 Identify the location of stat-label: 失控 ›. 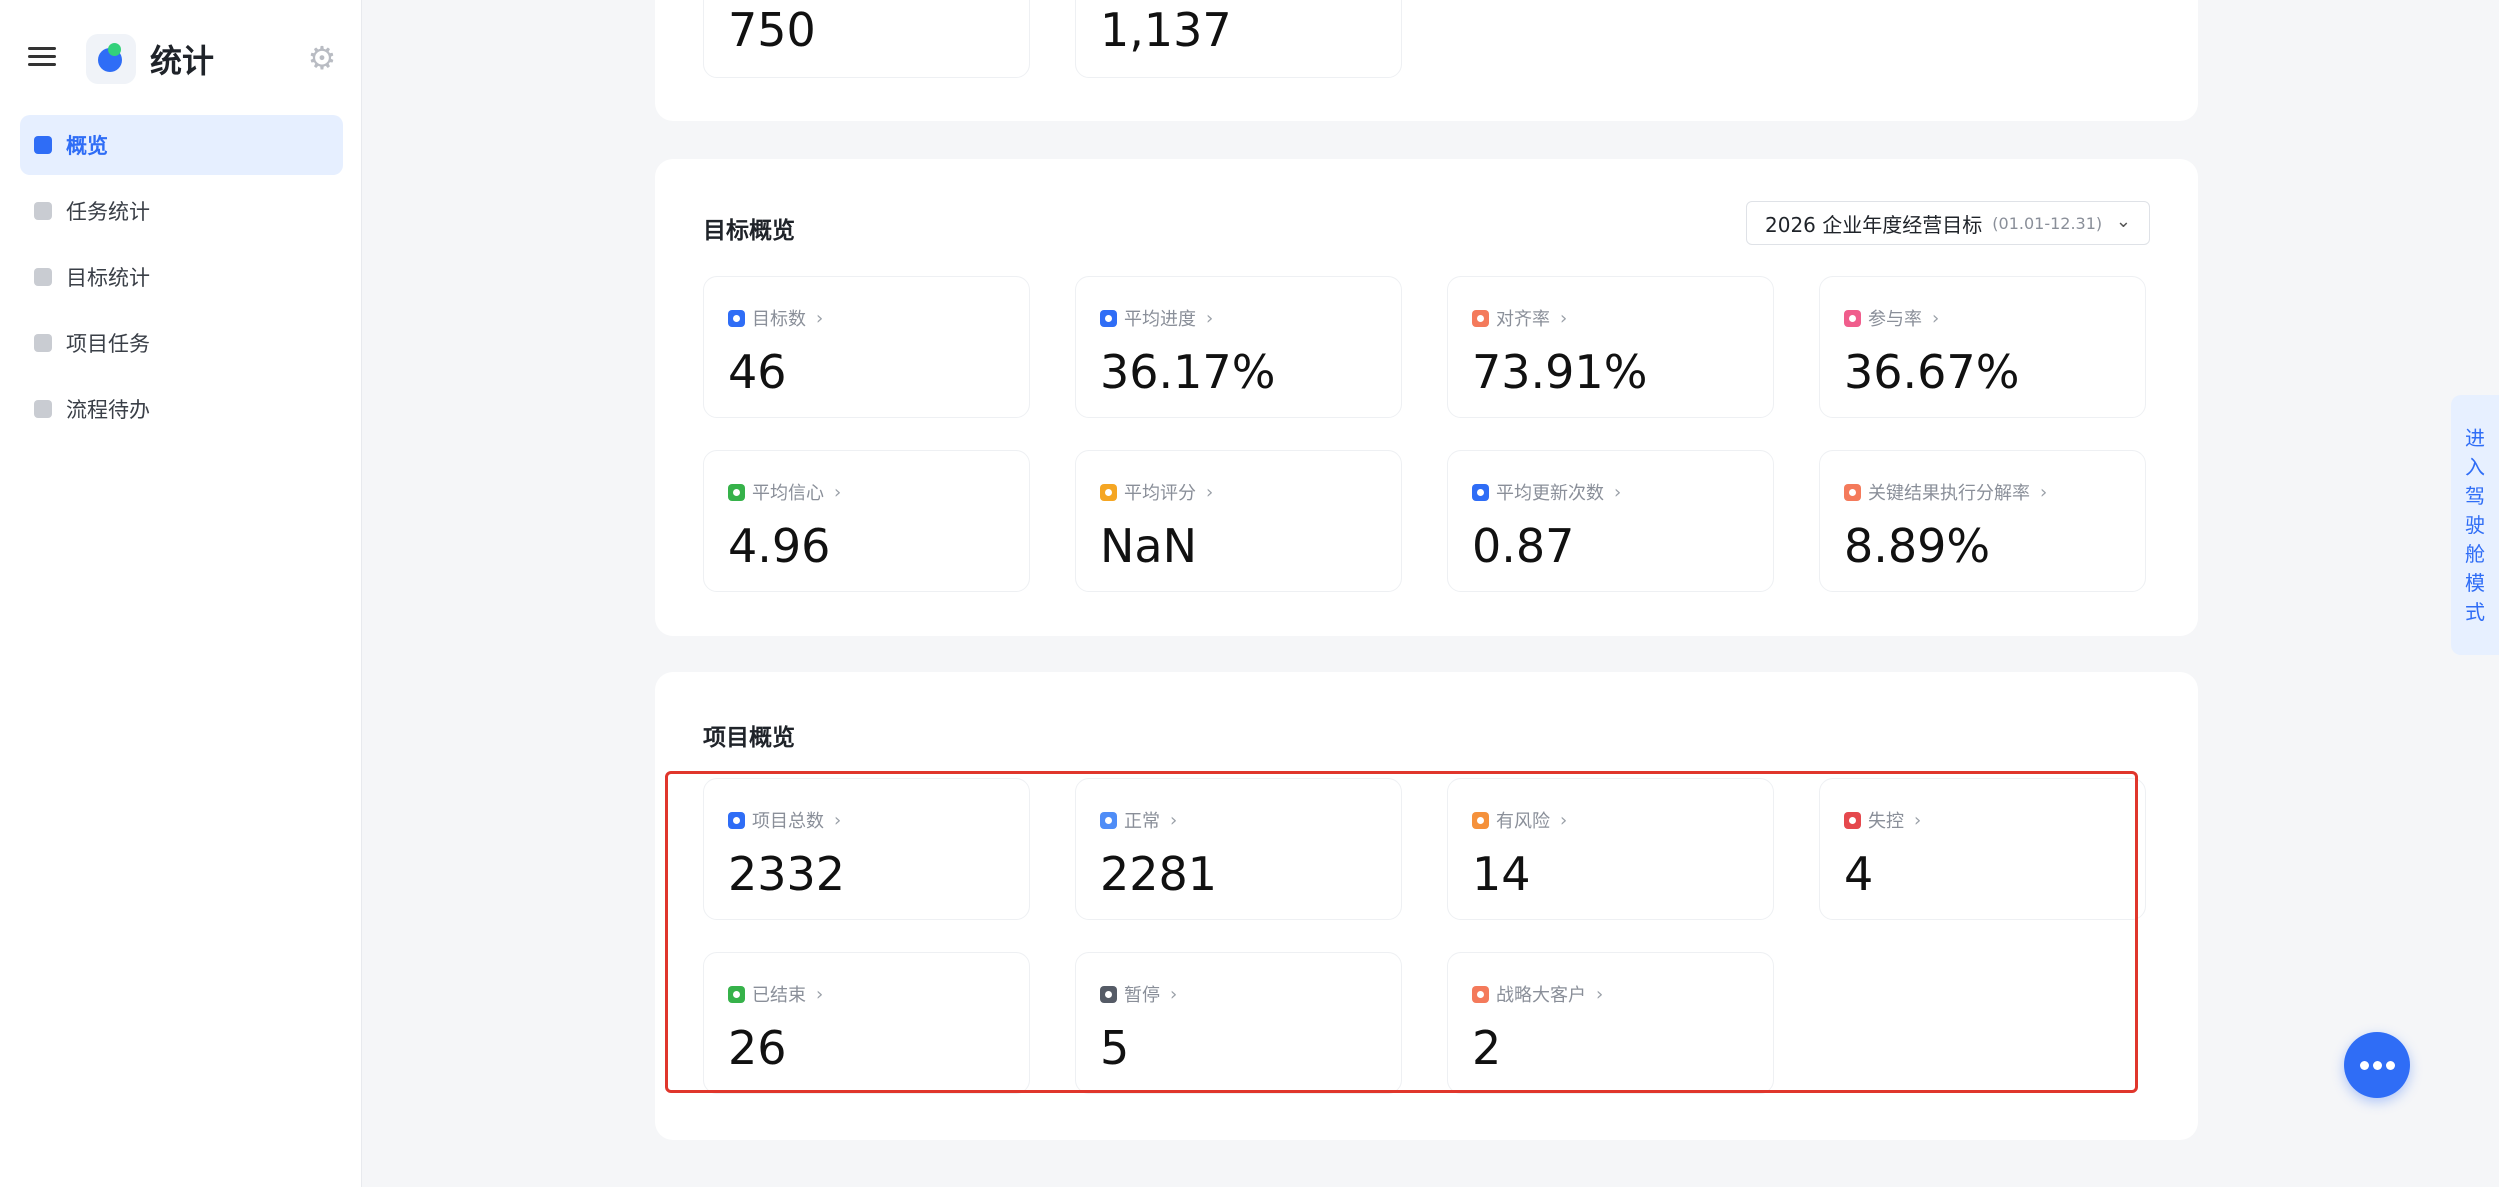
(1882, 820).